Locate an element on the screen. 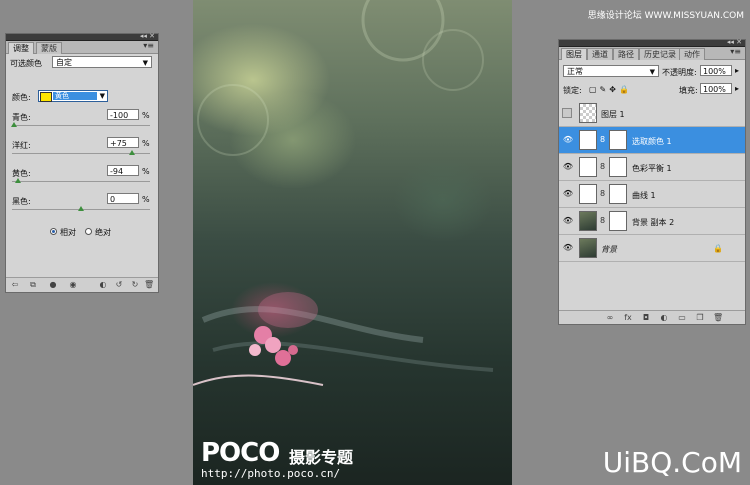 The image size is (750, 485). tab-paths: 路径 is located at coordinates (626, 54).